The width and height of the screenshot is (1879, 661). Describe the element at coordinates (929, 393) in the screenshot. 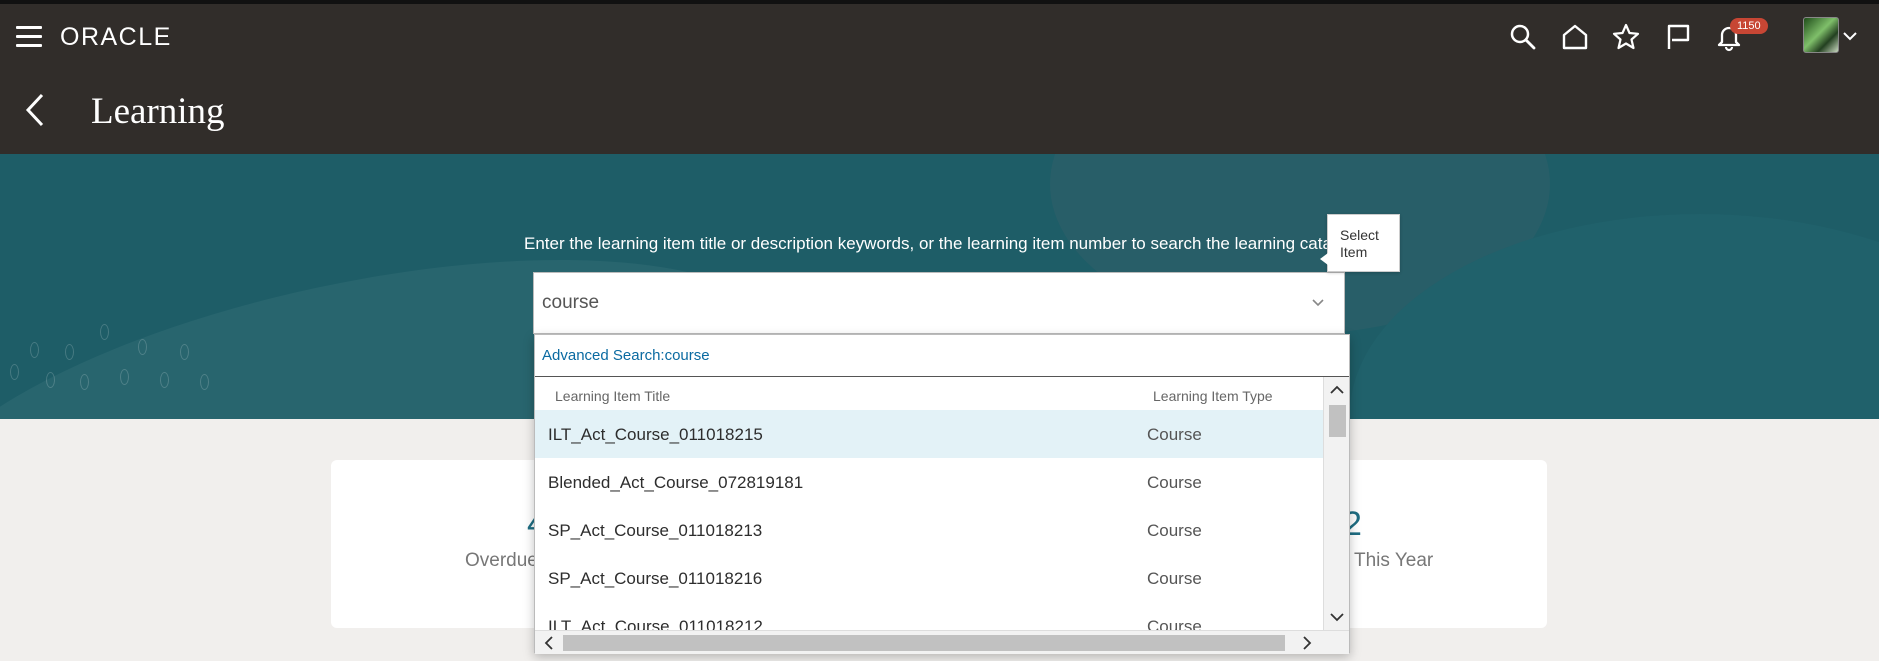

I see `results-table-header: Learning Item Title Learning Item Type` at that location.